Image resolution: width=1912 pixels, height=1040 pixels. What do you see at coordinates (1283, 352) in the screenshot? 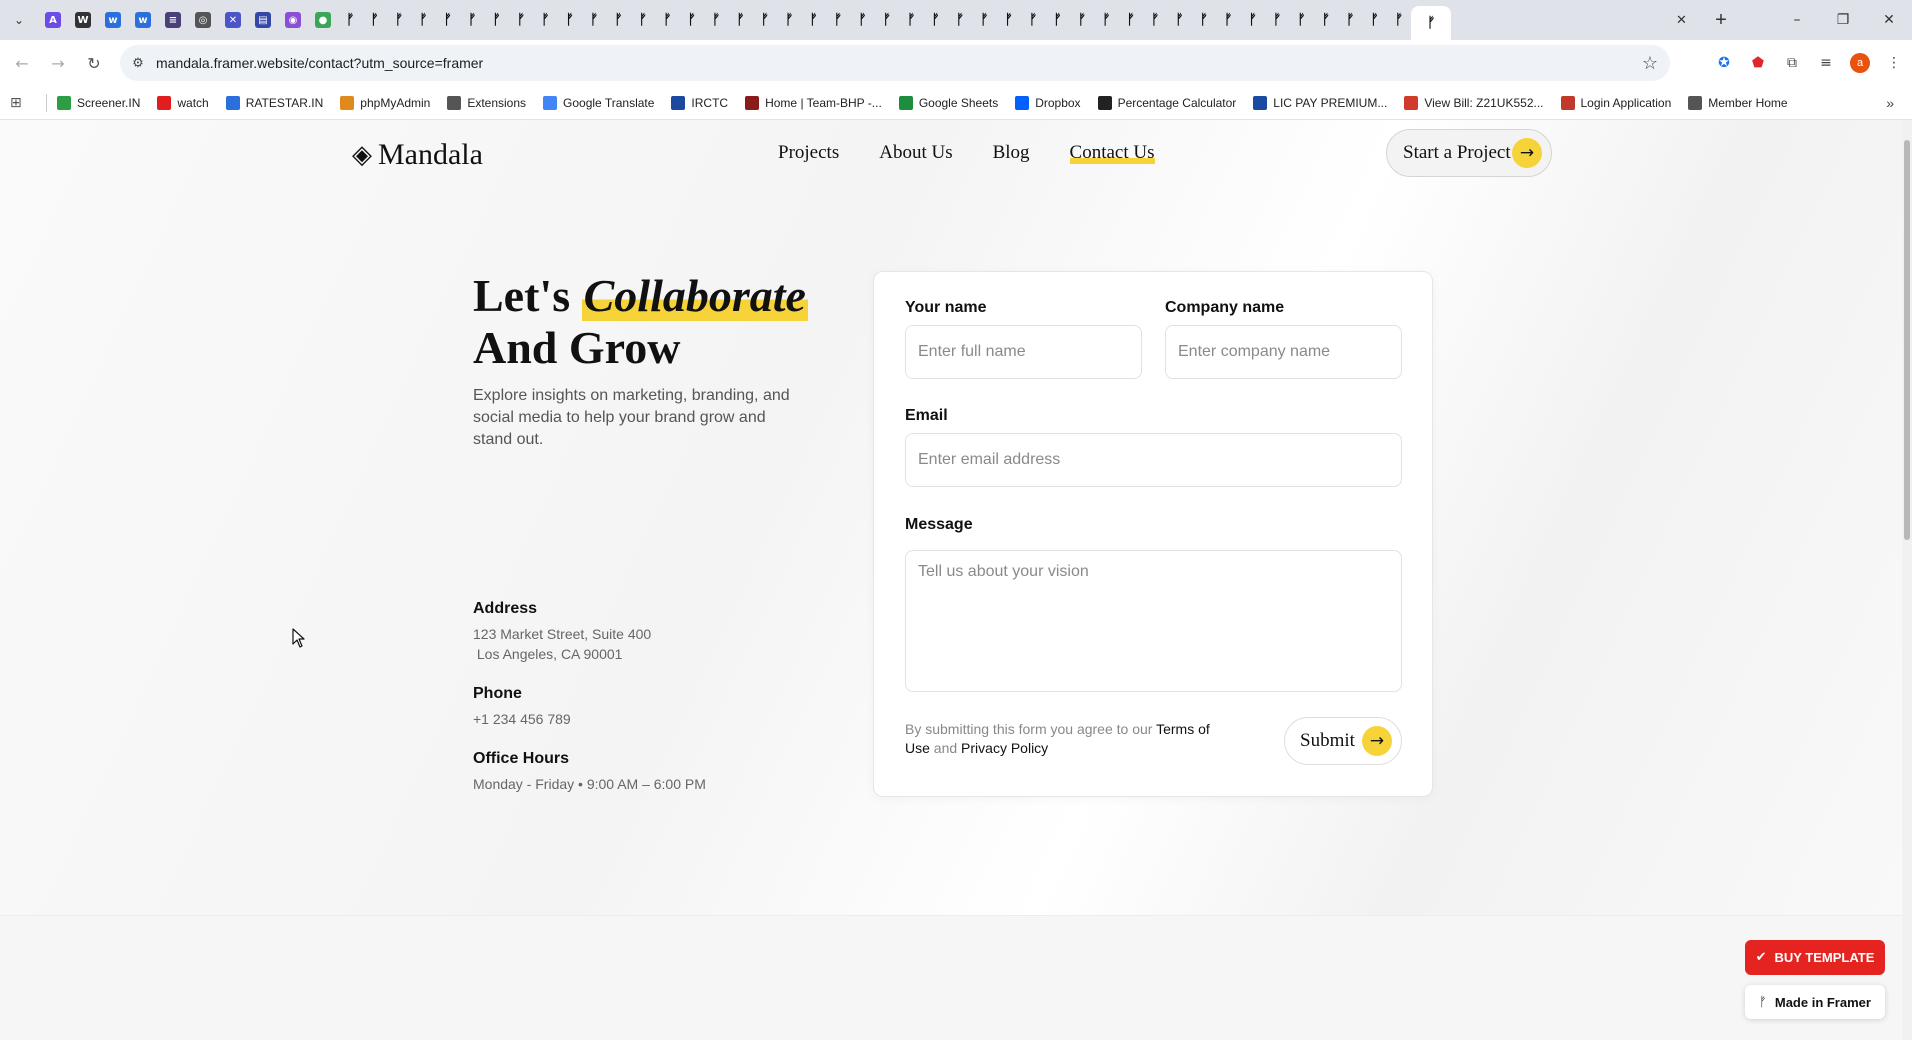
I see `company-input` at bounding box center [1283, 352].